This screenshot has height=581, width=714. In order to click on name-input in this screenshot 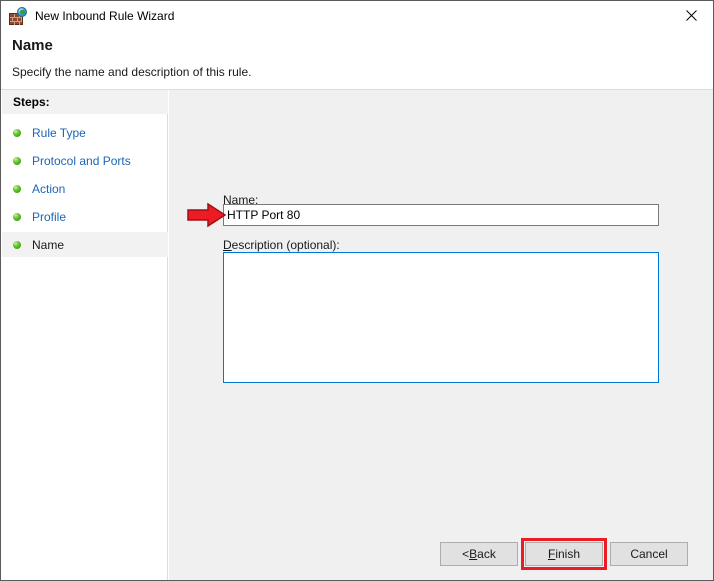, I will do `click(441, 215)`.